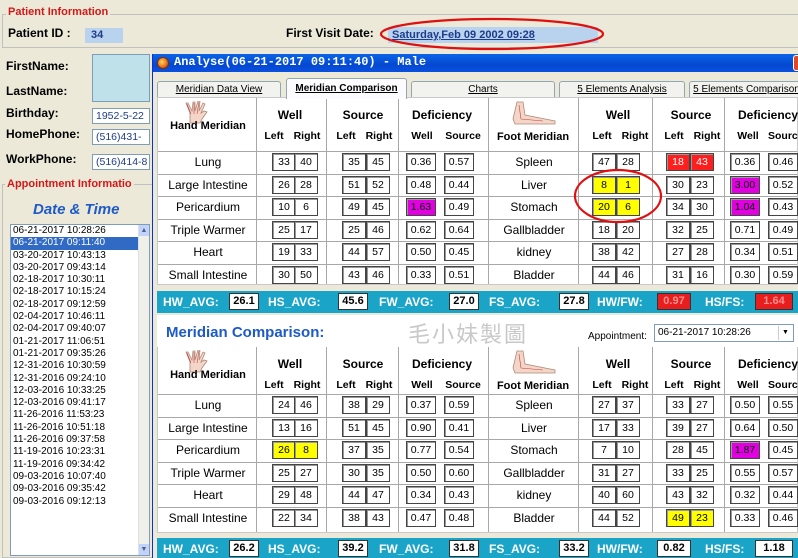 The image size is (798, 558). I want to click on appointment-select: 06-21-2017 10:28:26 ▼, so click(724, 333).